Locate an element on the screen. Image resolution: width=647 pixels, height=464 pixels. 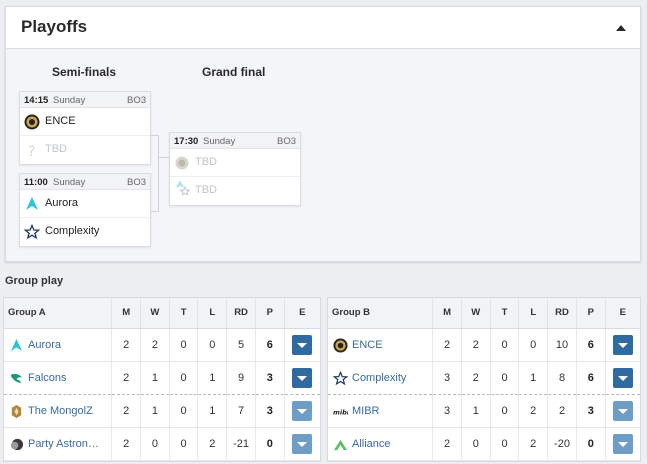
stat-l: 1 is located at coordinates (212, 411).